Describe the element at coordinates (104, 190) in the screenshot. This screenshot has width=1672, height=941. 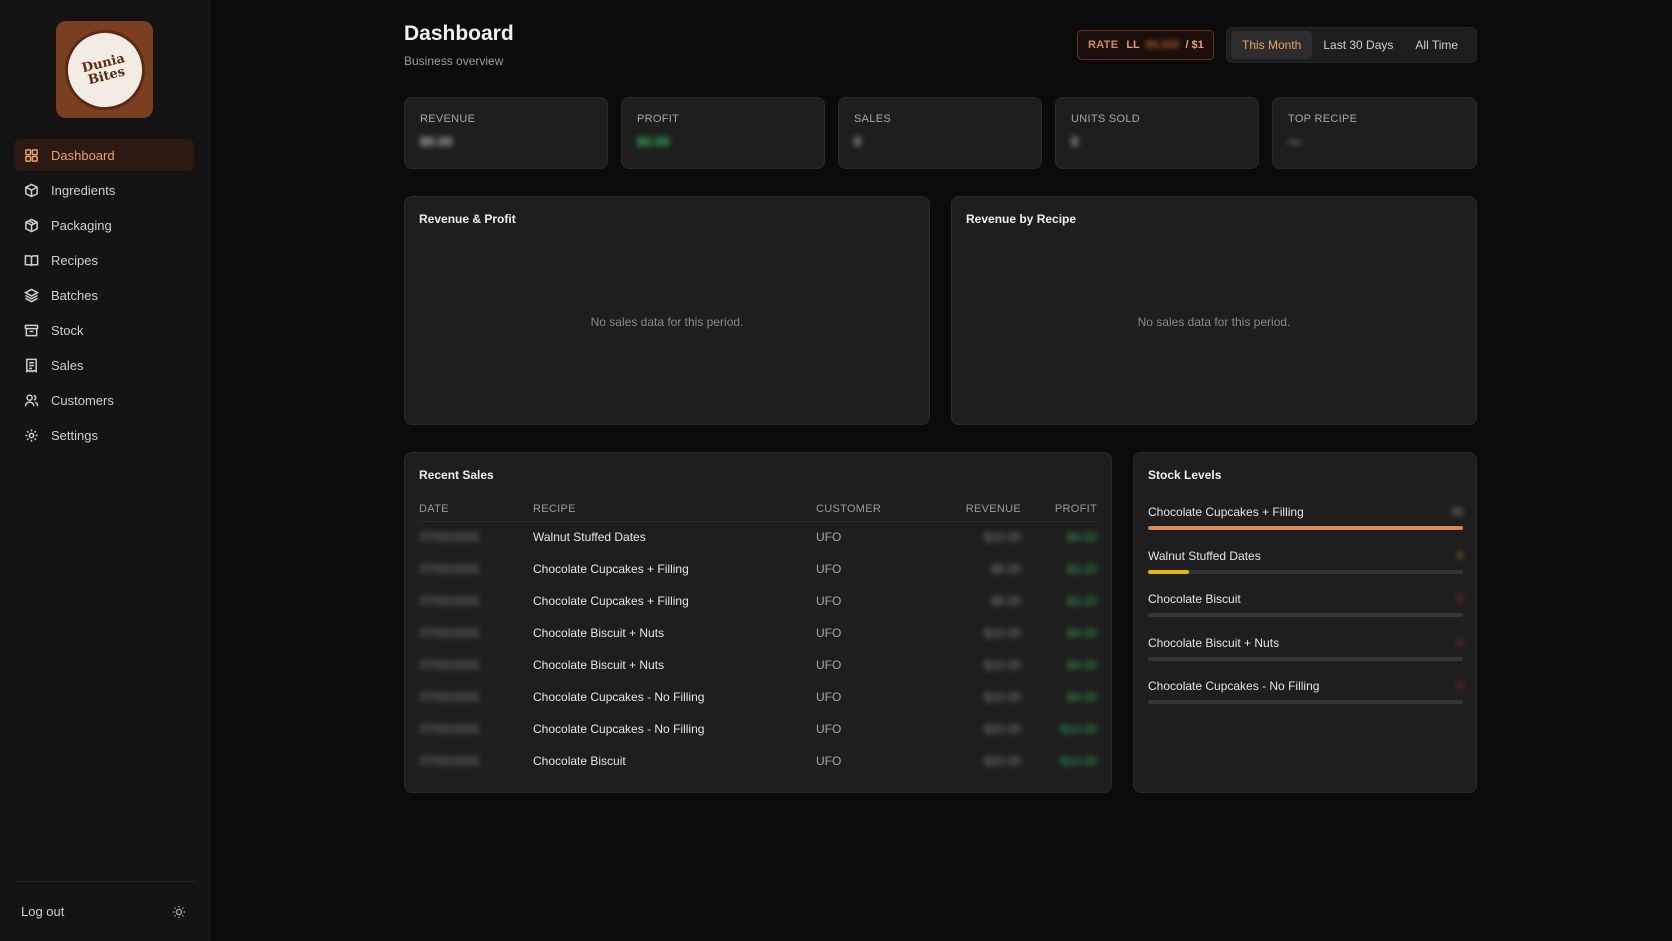
I see `sidebar-item-ingredients: Ingredients` at that location.